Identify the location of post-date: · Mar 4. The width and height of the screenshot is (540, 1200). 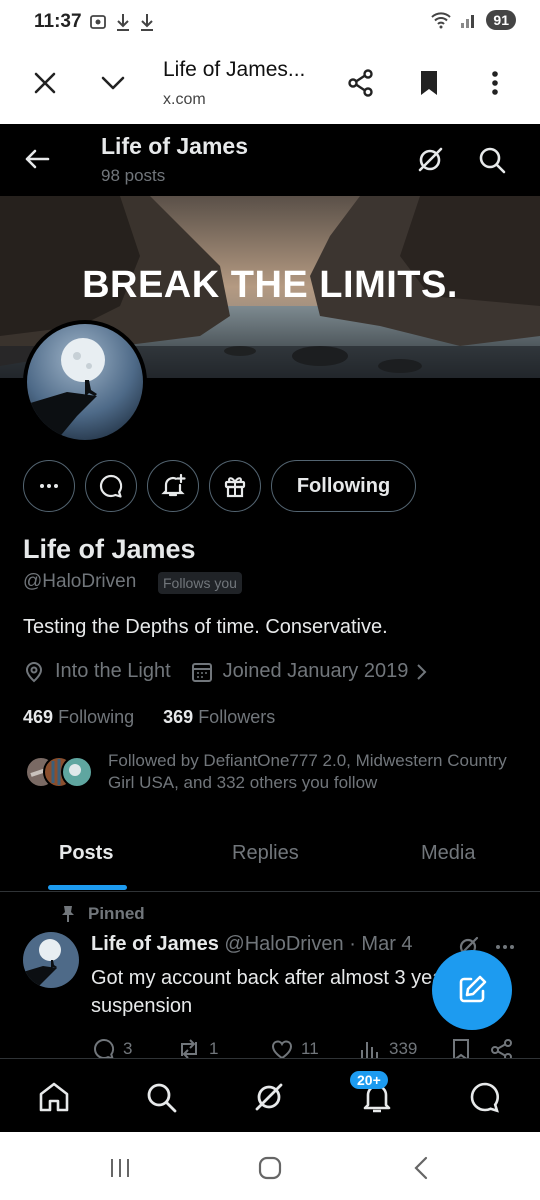
(380, 944).